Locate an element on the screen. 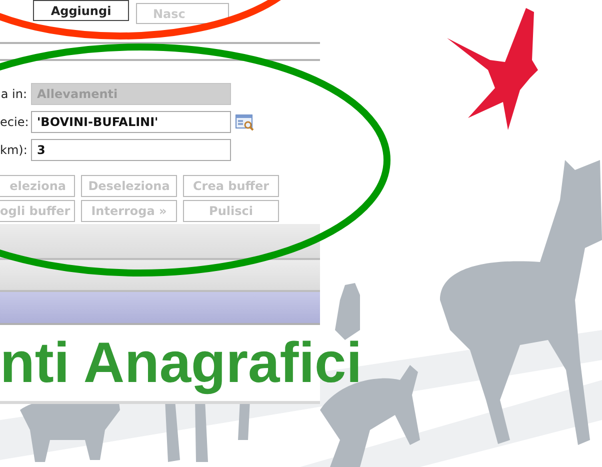 This screenshot has width=602, height=467. add-button: Aggiungi is located at coordinates (81, 10).